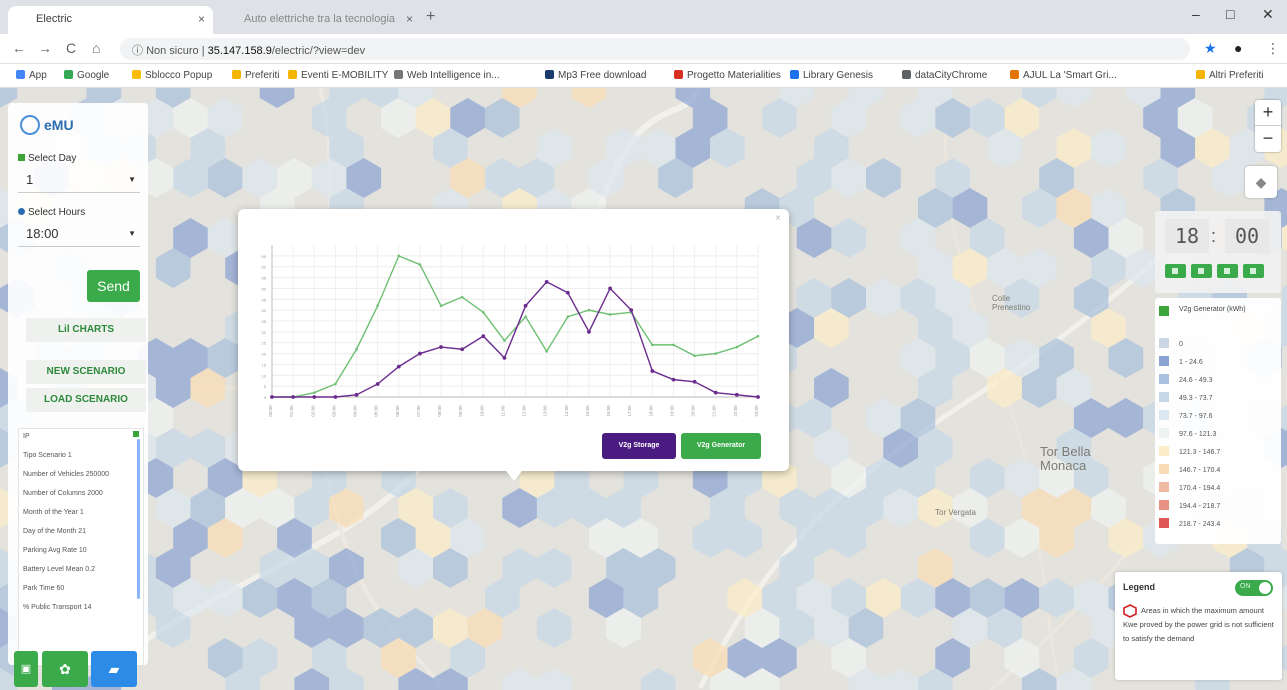 The width and height of the screenshot is (1287, 690). I want to click on bookmark-item: Preferiti, so click(255, 75).